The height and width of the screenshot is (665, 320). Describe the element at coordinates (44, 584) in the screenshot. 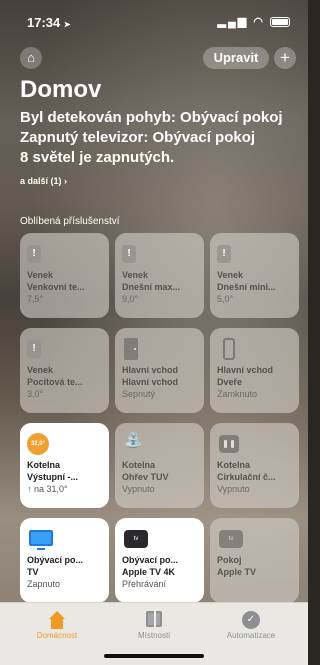

I see `tile-state: Zapnuto` at that location.